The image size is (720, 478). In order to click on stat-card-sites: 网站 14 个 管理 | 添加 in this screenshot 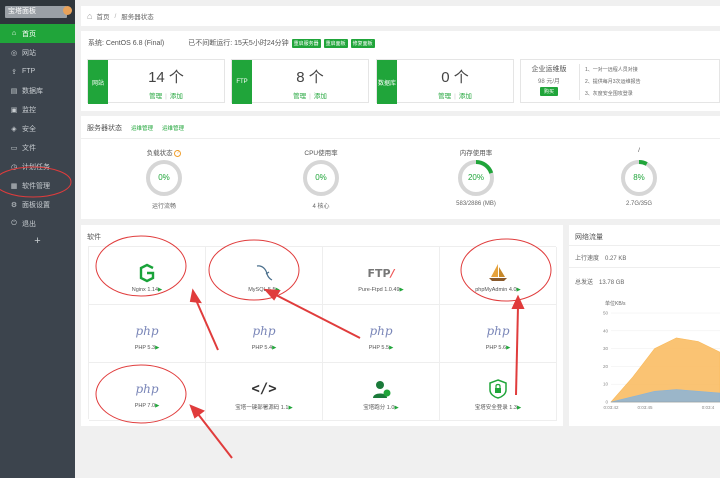, I will do `click(156, 81)`.